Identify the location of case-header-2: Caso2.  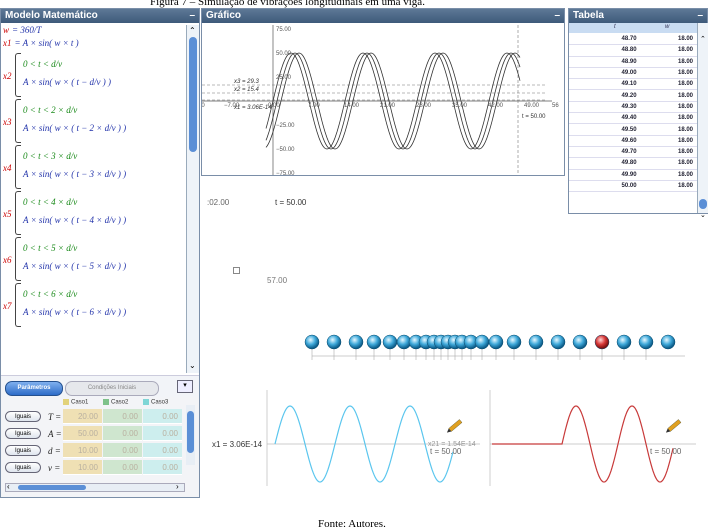
(115, 402).